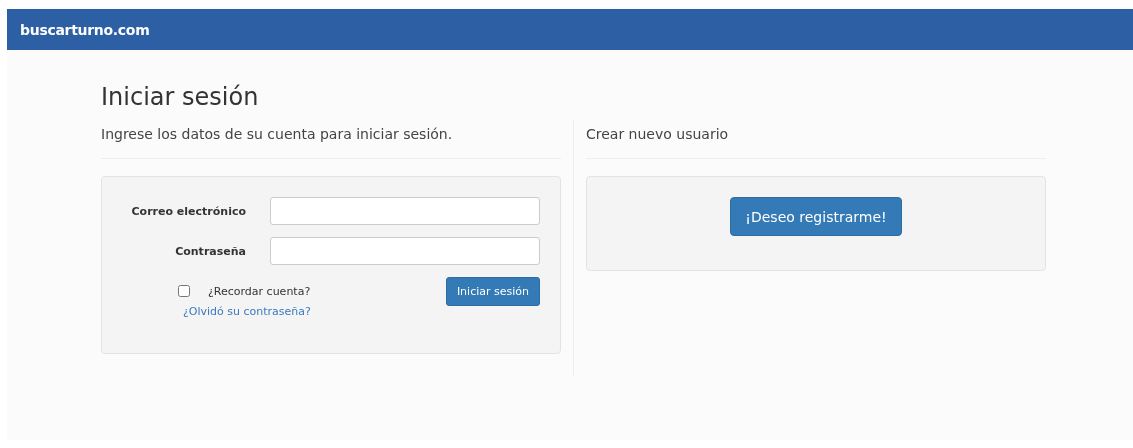 Image resolution: width=1133 pixels, height=448 pixels. What do you see at coordinates (277, 134) in the screenshot?
I see `subtitle: Ingrese los datos de su cuenta para iniciar sesión.` at bounding box center [277, 134].